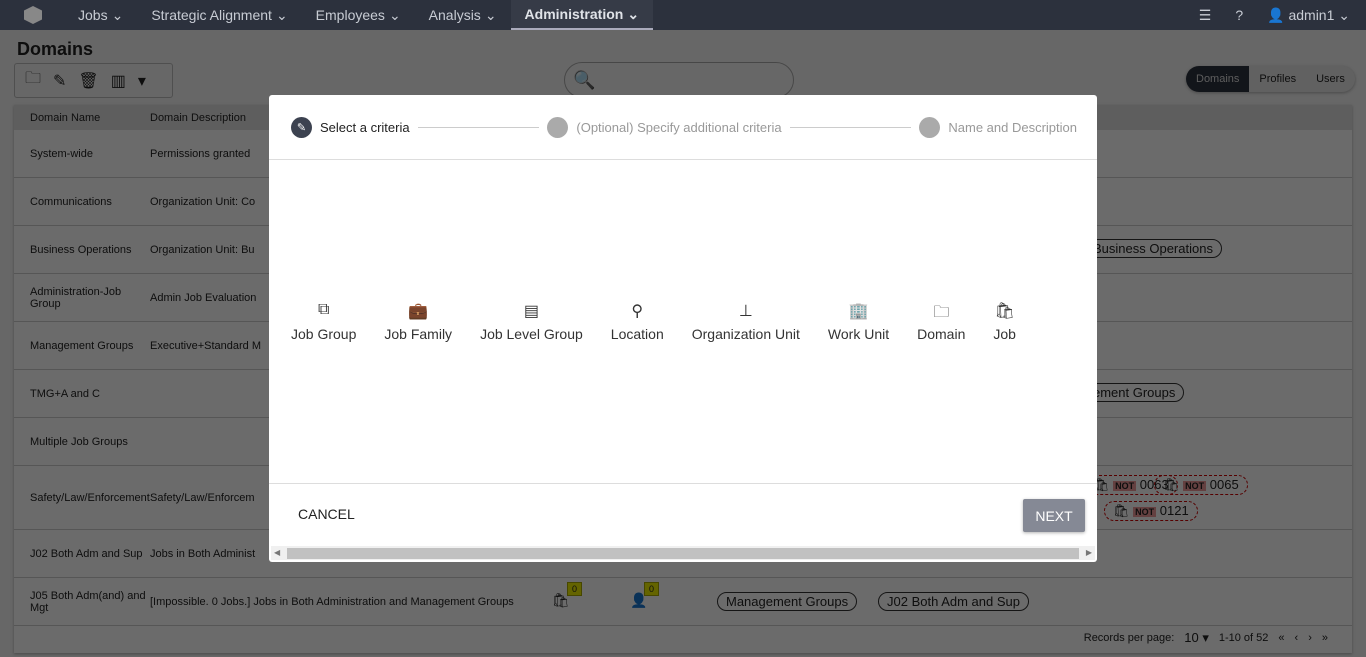  What do you see at coordinates (679, 80) in the screenshot?
I see `search-input: 🔍` at bounding box center [679, 80].